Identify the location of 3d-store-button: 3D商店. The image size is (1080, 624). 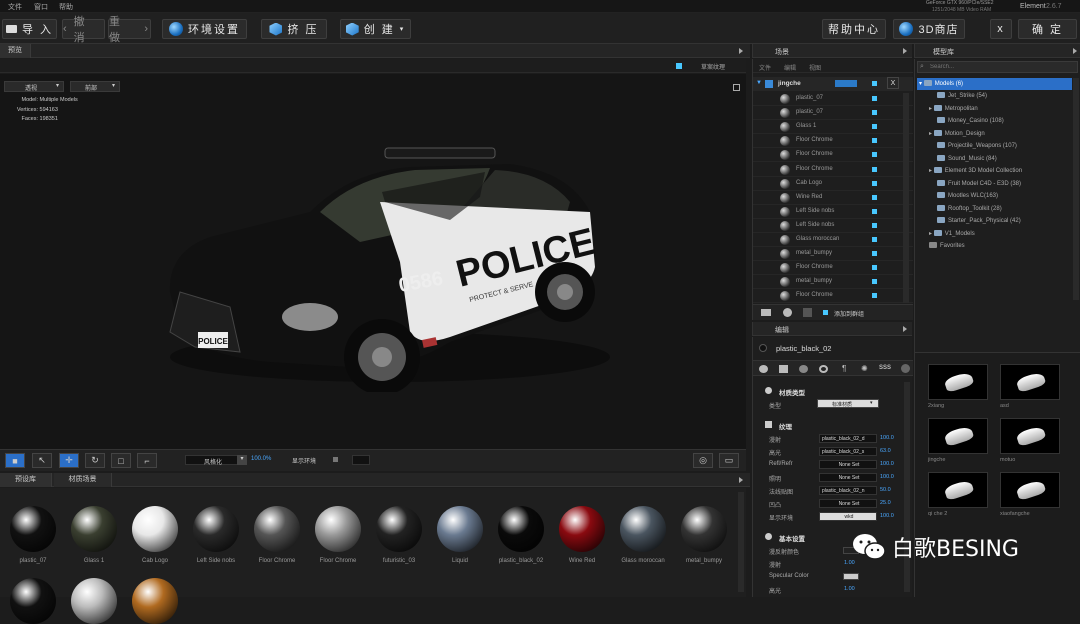
(929, 29).